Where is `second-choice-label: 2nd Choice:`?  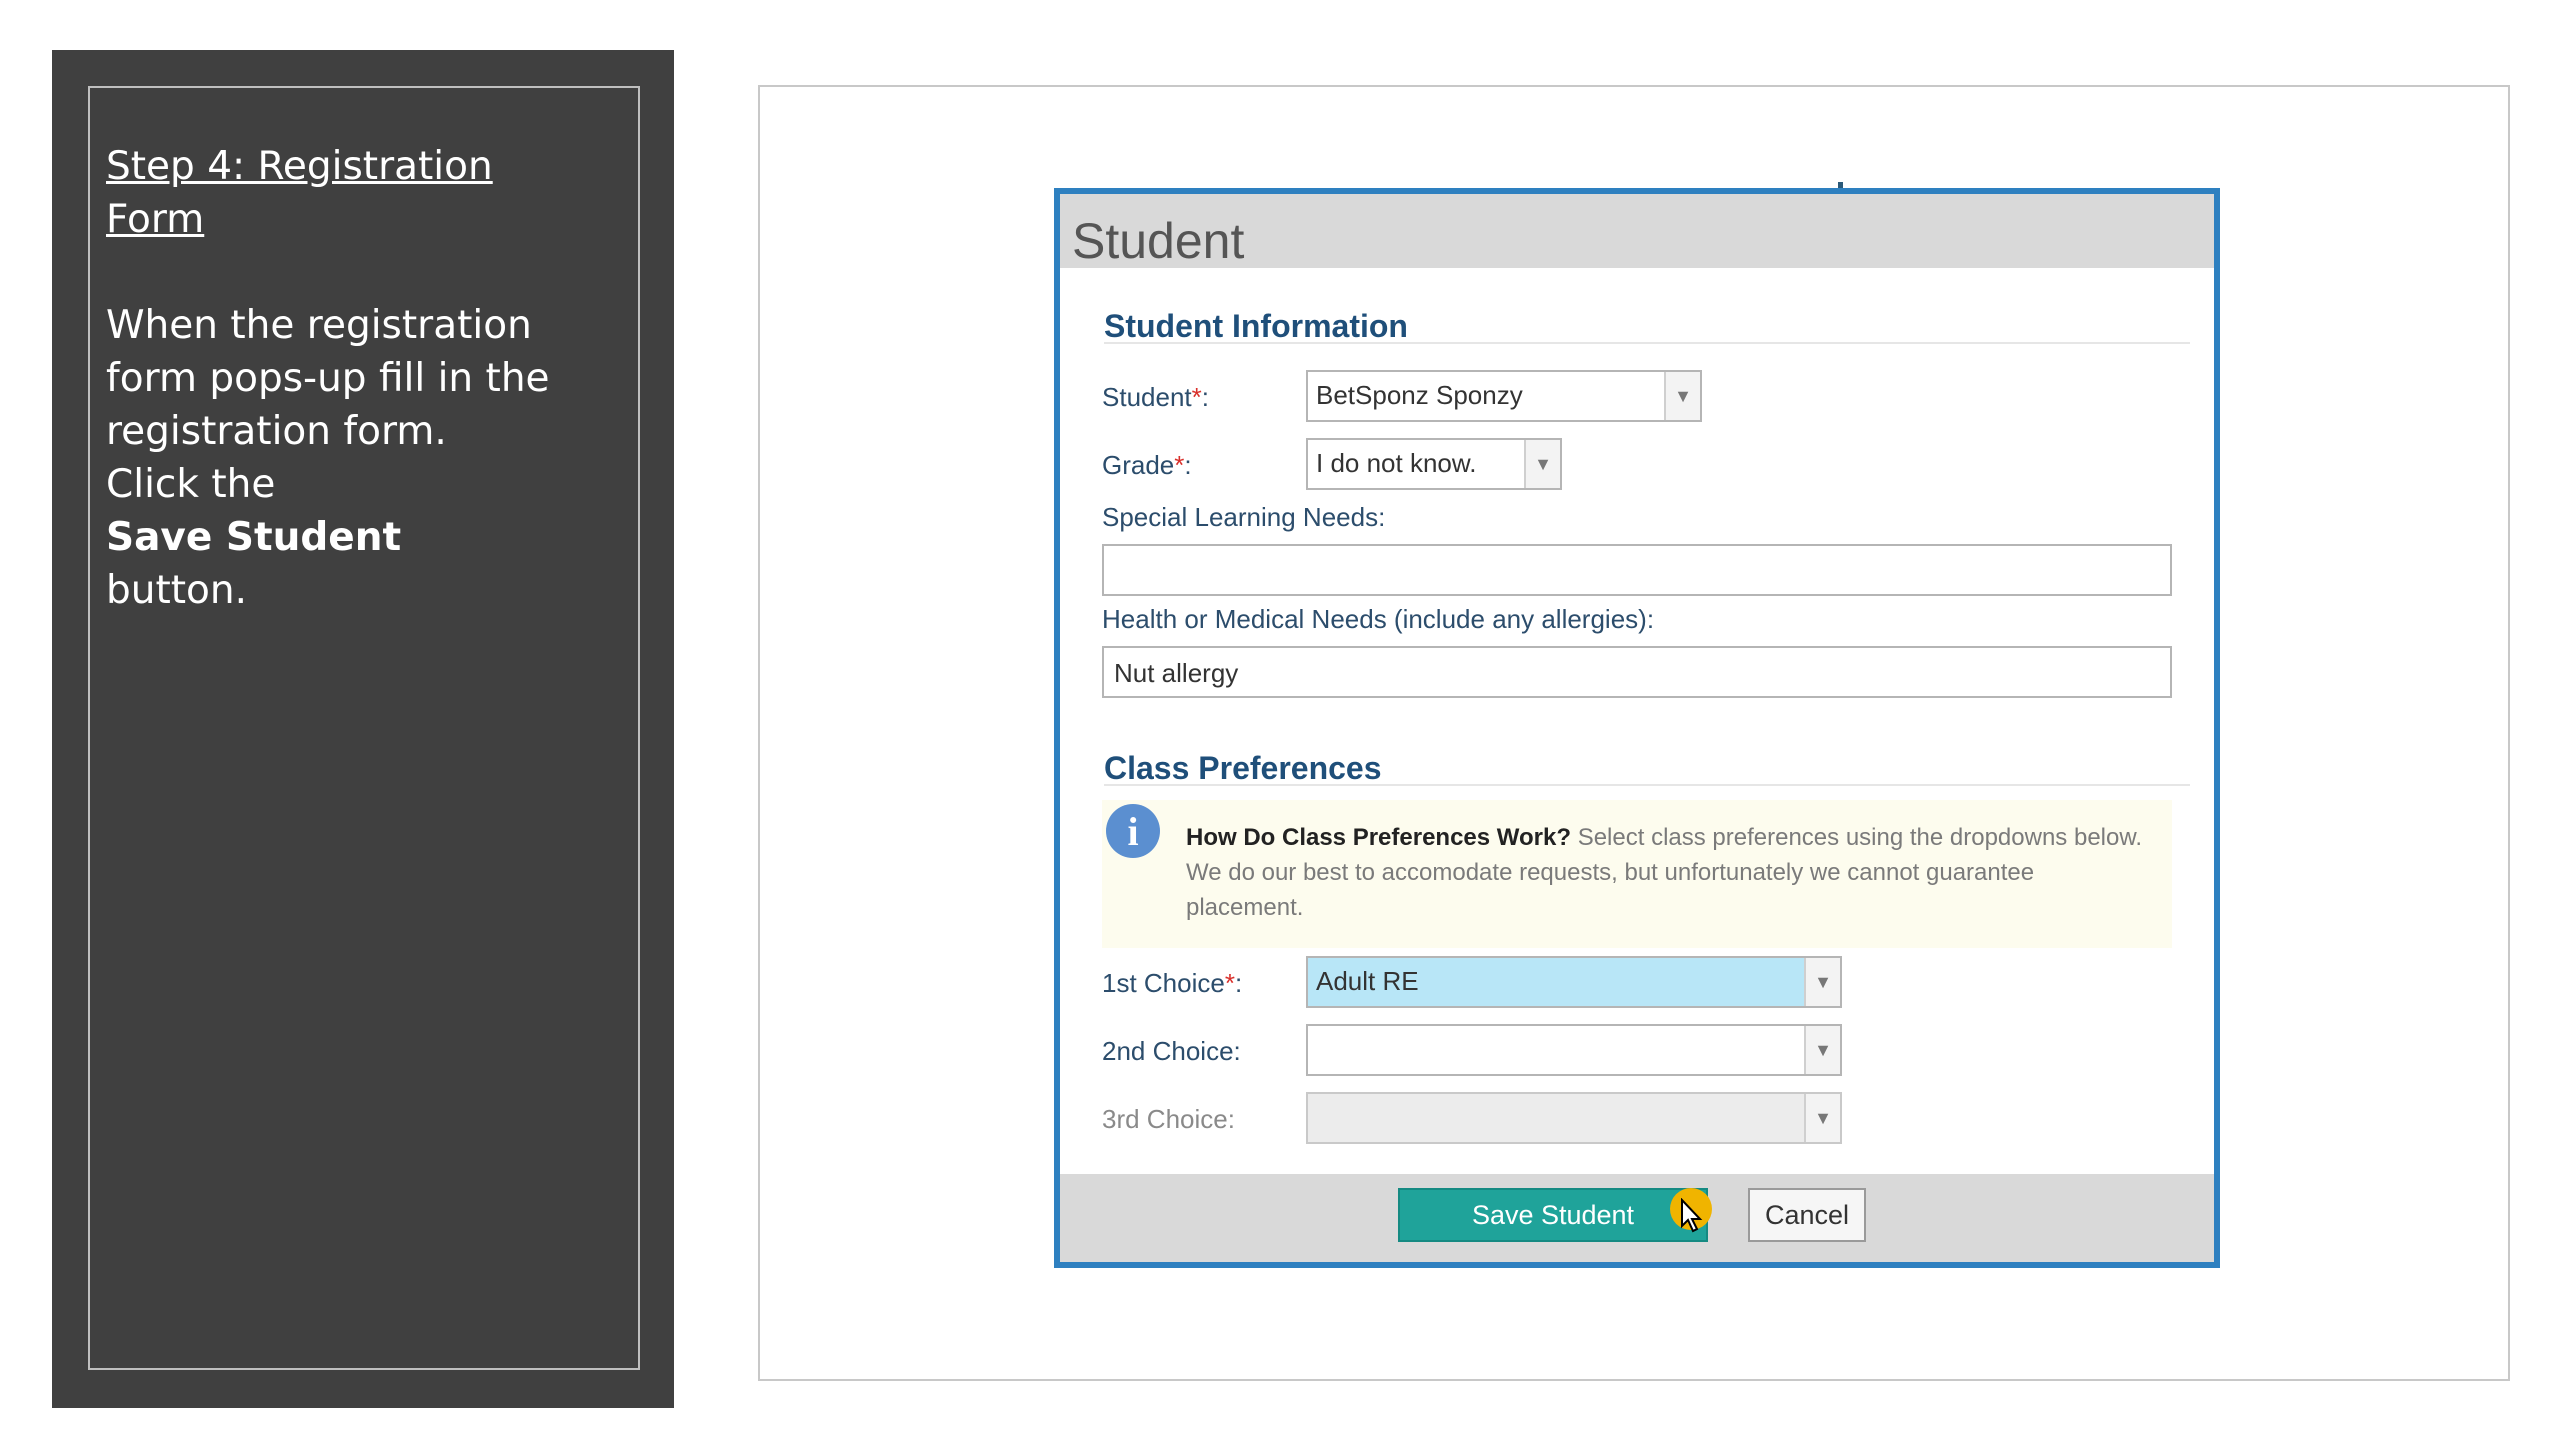 second-choice-label: 2nd Choice: is located at coordinates (1171, 1051).